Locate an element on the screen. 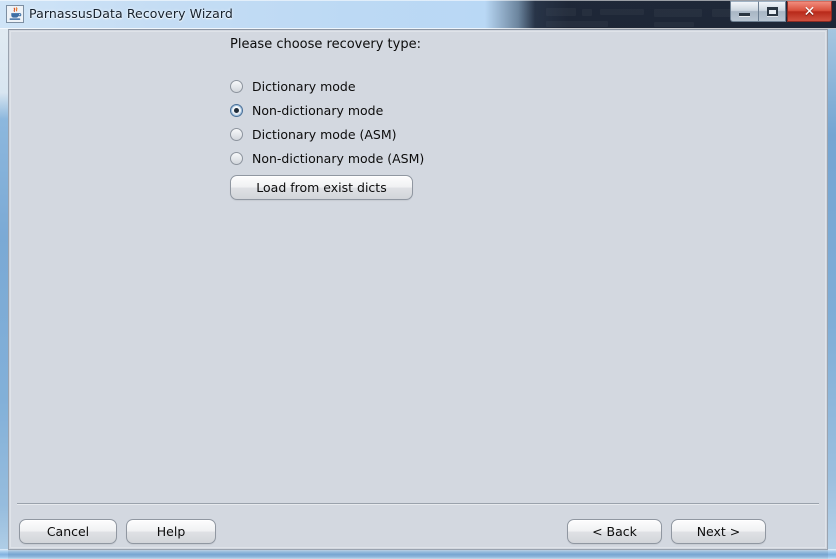 Image resolution: width=836 pixels, height=559 pixels. wizard-footer: Cancel Help < Back Next > is located at coordinates (418, 526).